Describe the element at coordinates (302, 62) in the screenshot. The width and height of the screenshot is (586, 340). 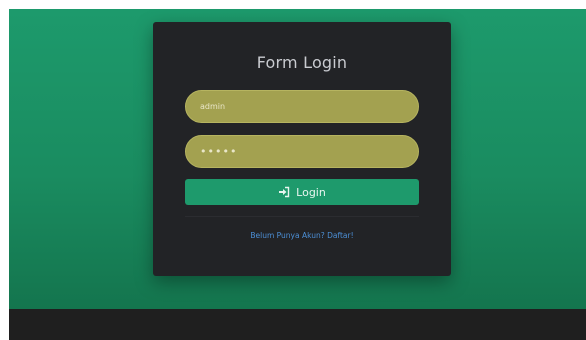
I see `form-title: Form Login` at that location.